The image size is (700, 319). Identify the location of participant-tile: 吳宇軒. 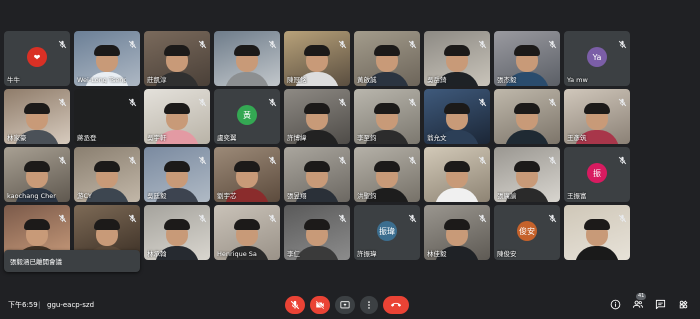
(177, 116).